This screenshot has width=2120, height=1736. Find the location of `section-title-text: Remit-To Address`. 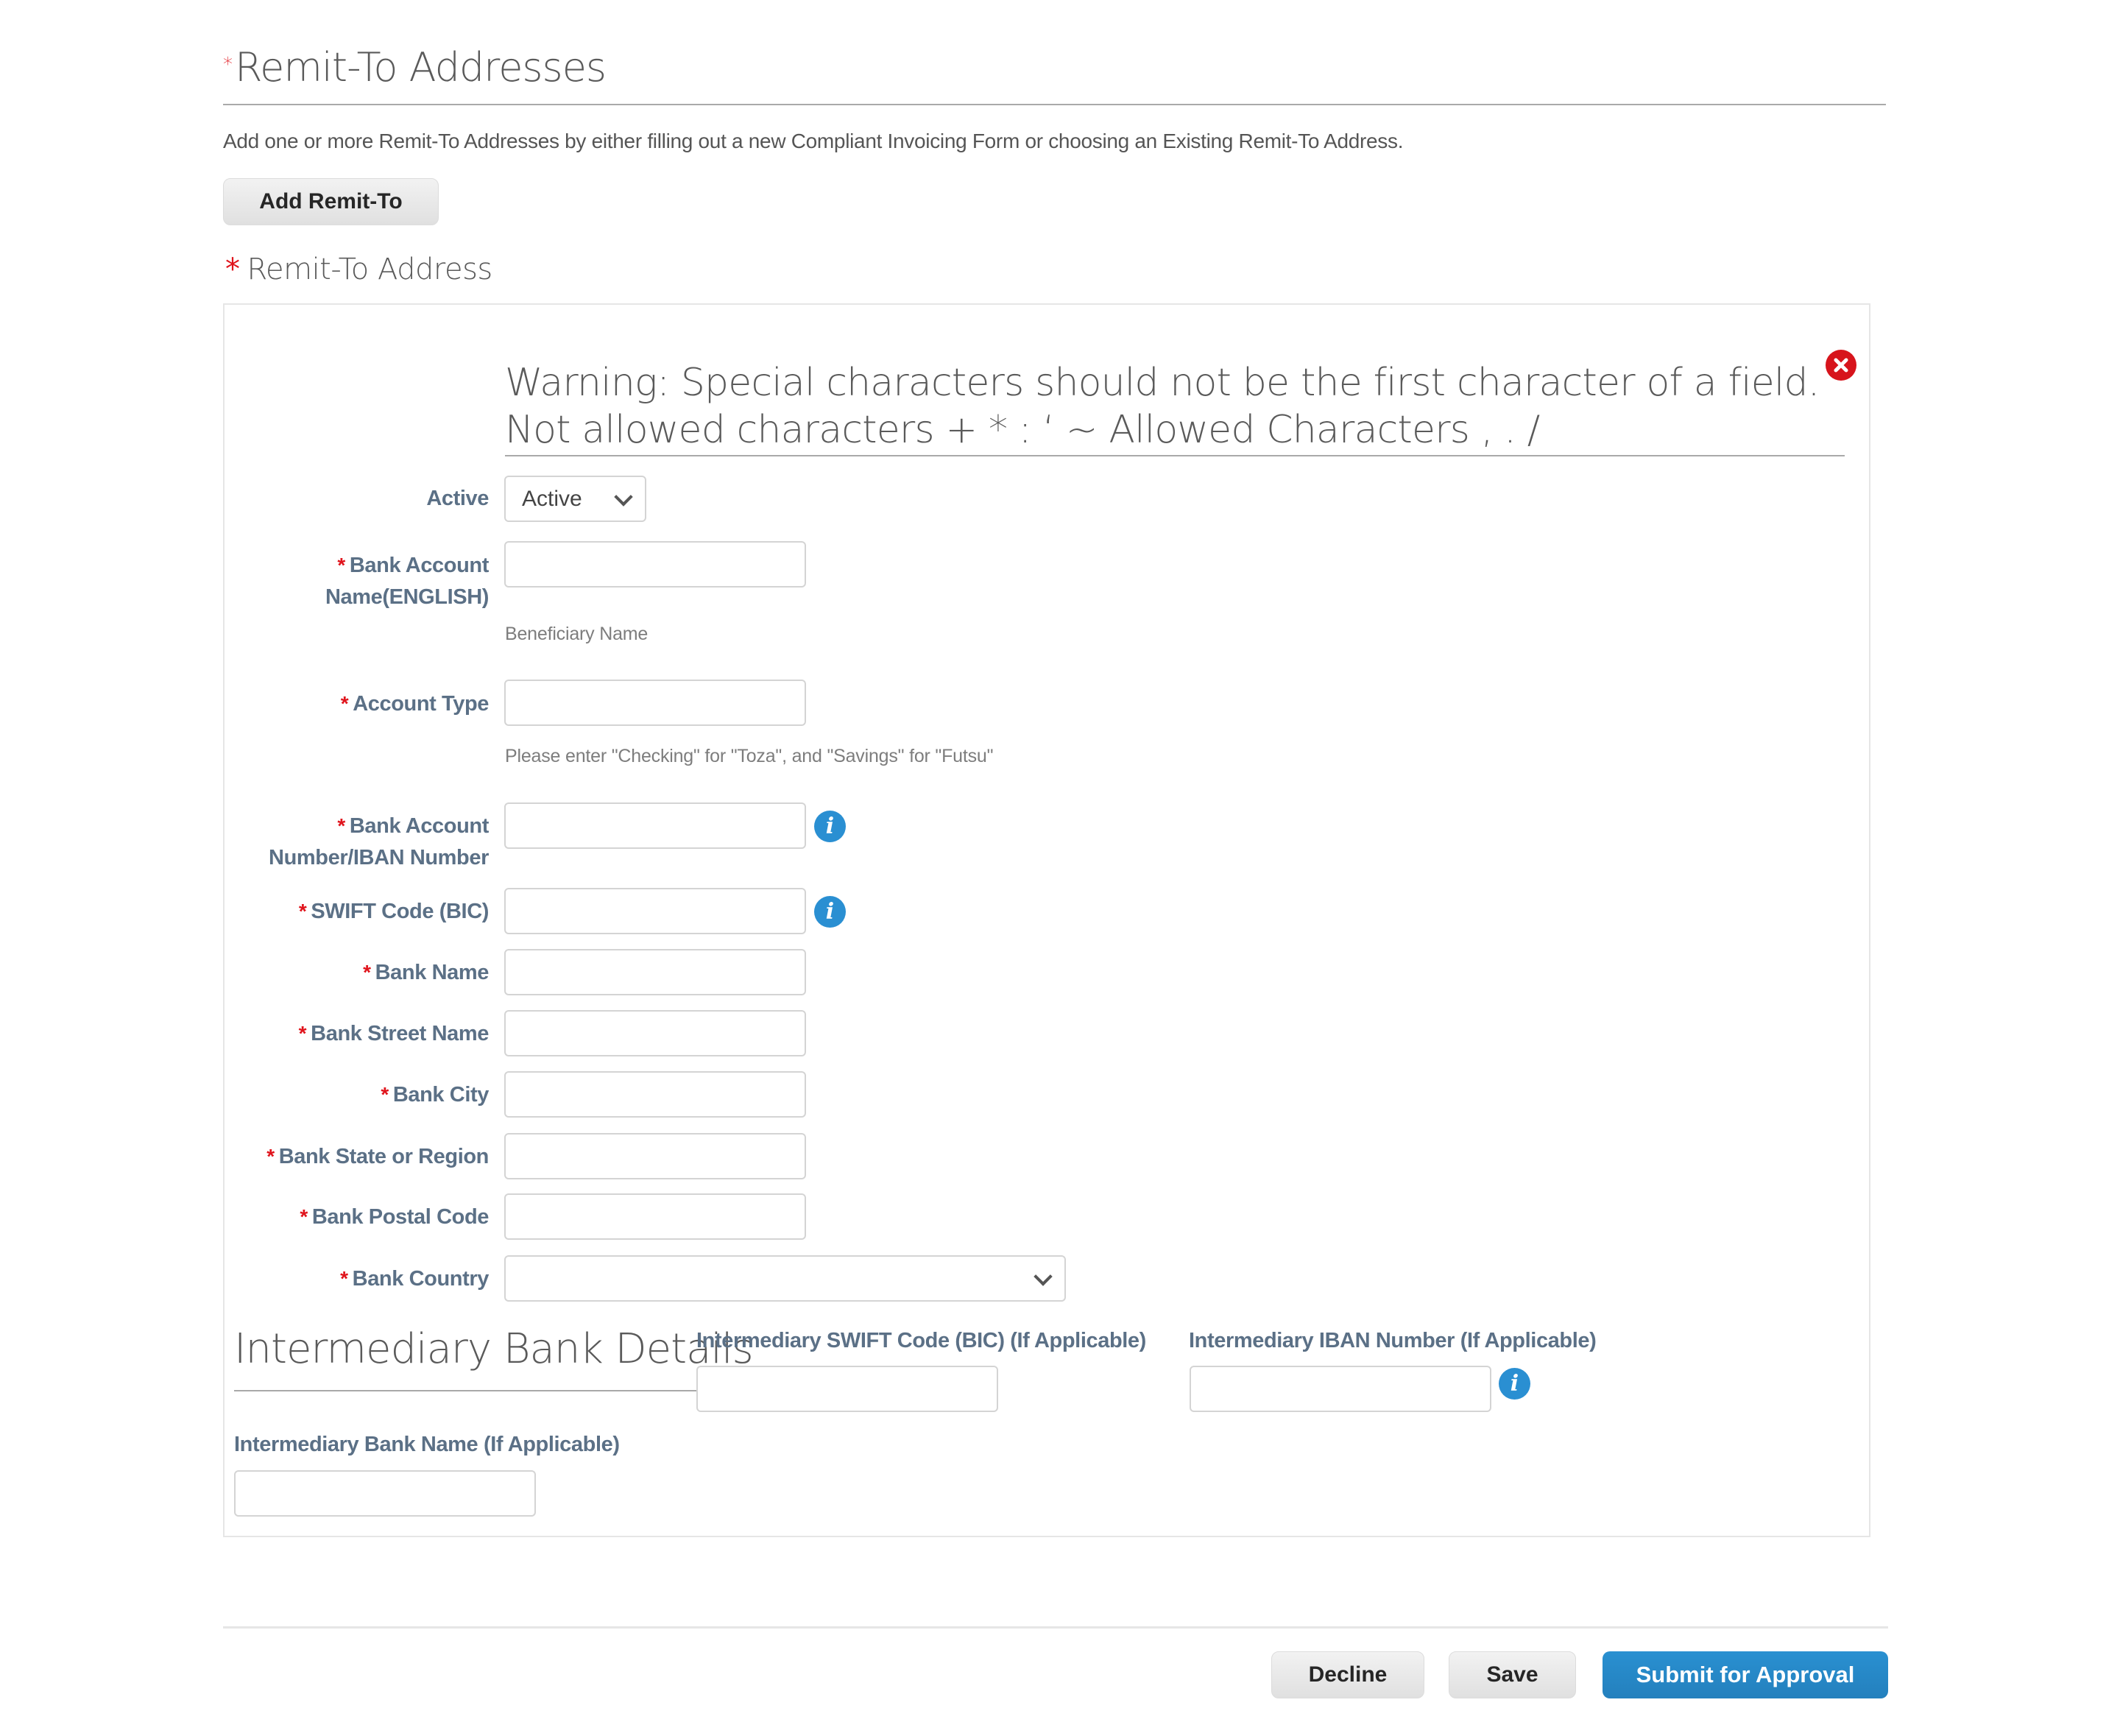

section-title-text: Remit-To Address is located at coordinates (370, 269).